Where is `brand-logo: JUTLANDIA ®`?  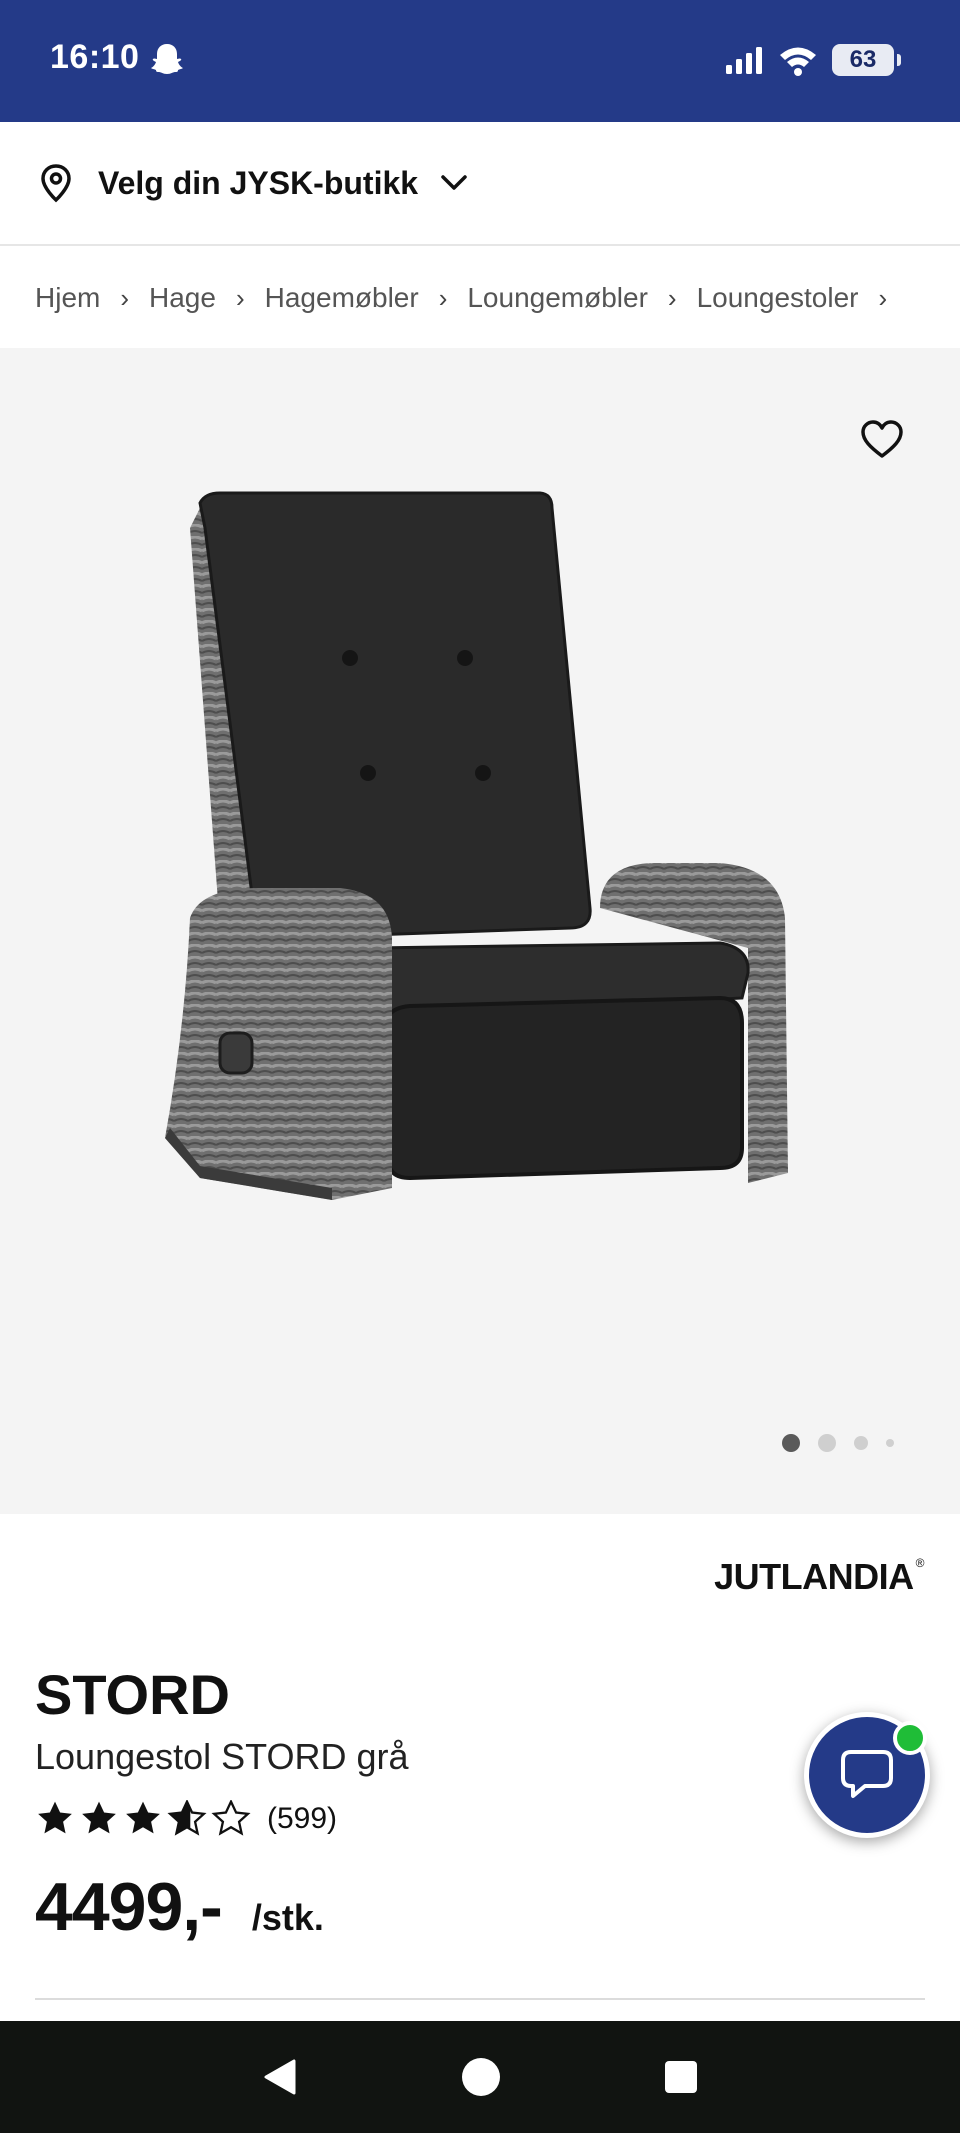
brand-logo: JUTLANDIA ® is located at coordinates (819, 1577).